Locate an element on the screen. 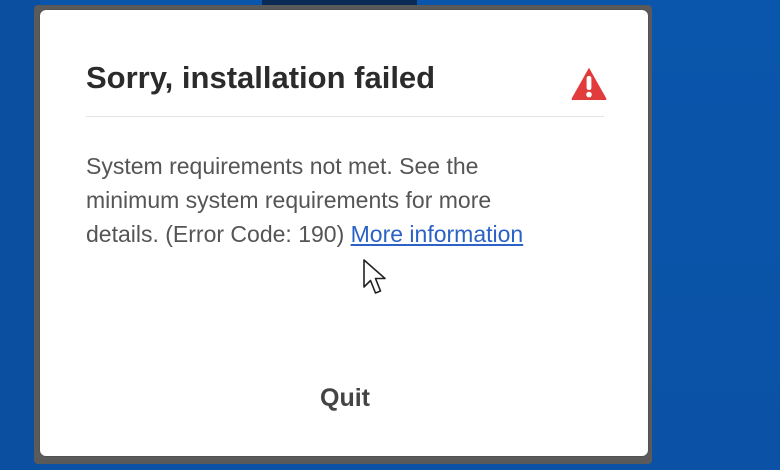 The height and width of the screenshot is (470, 780). dialog-title: Sorry, installation failed is located at coordinates (261, 77).